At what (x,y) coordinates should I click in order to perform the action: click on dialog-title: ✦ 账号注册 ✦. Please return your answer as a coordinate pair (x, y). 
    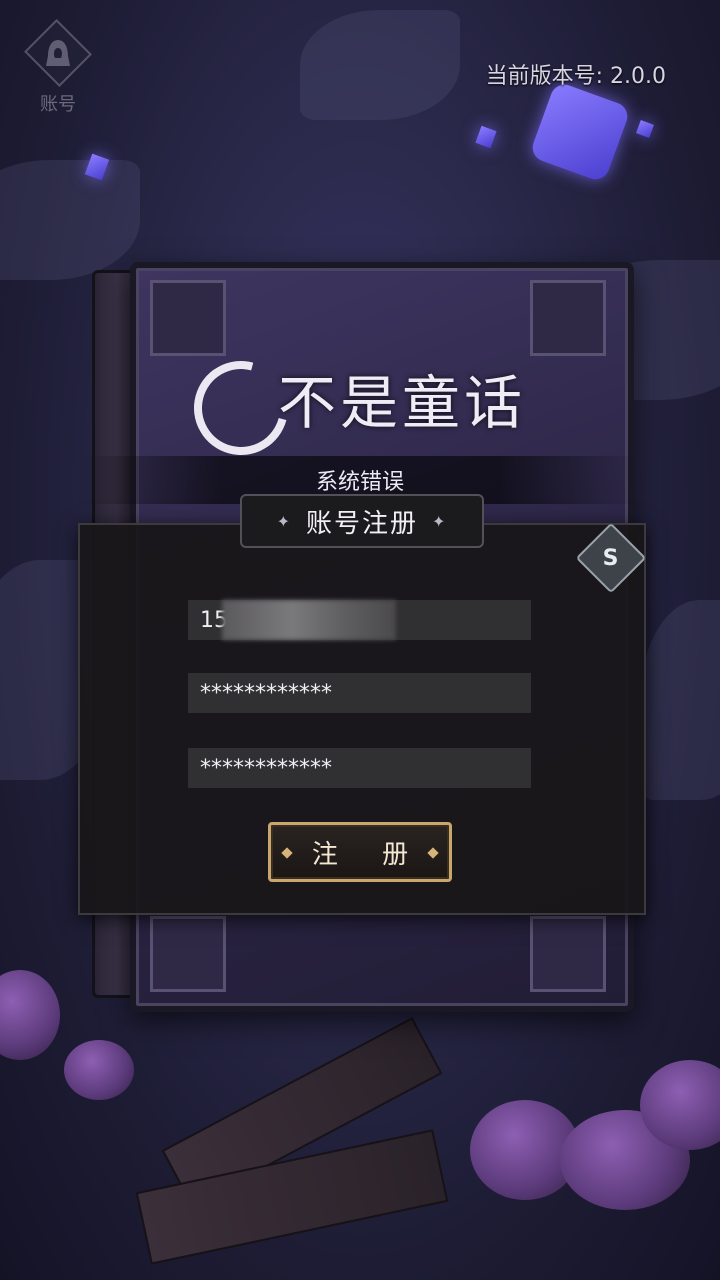
    Looking at the image, I should click on (362, 521).